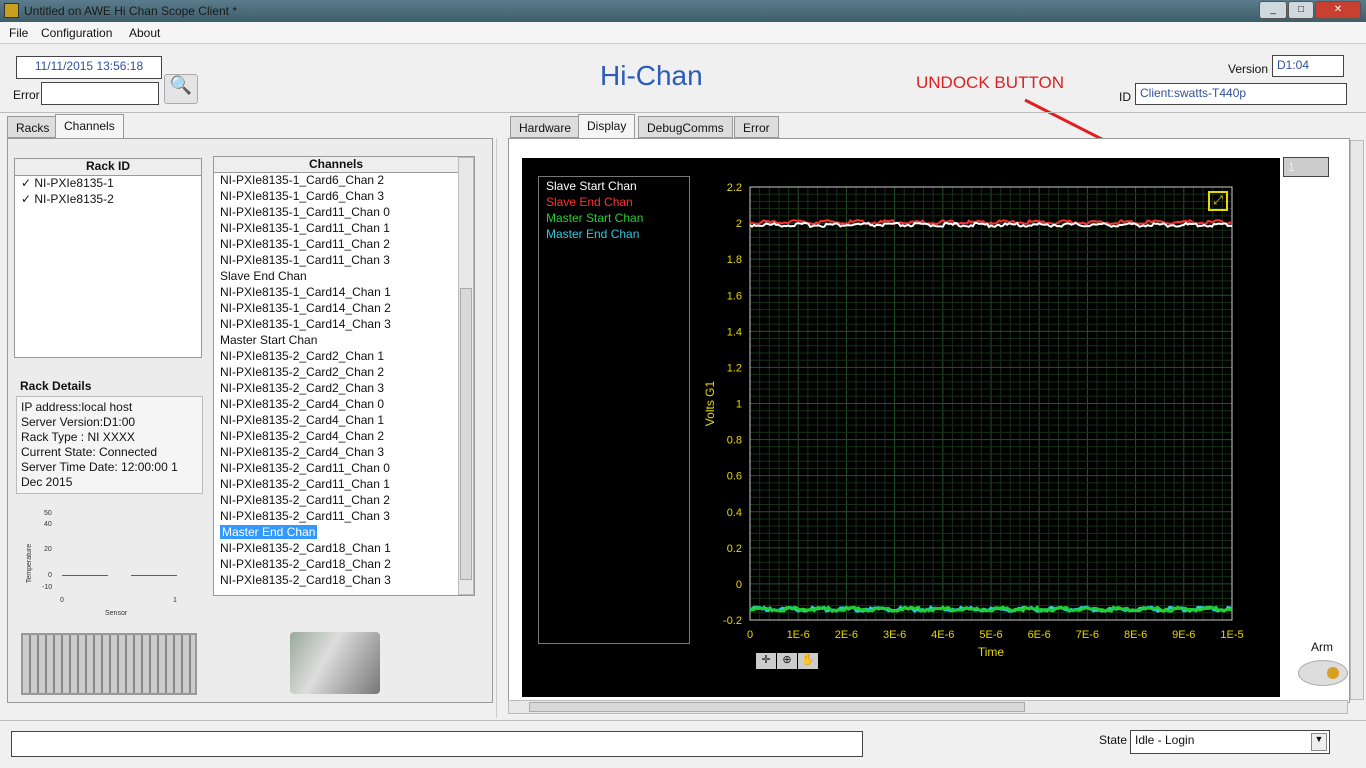 The width and height of the screenshot is (1366, 768). Describe the element at coordinates (26, 95) in the screenshot. I see `error-label: Error` at that location.